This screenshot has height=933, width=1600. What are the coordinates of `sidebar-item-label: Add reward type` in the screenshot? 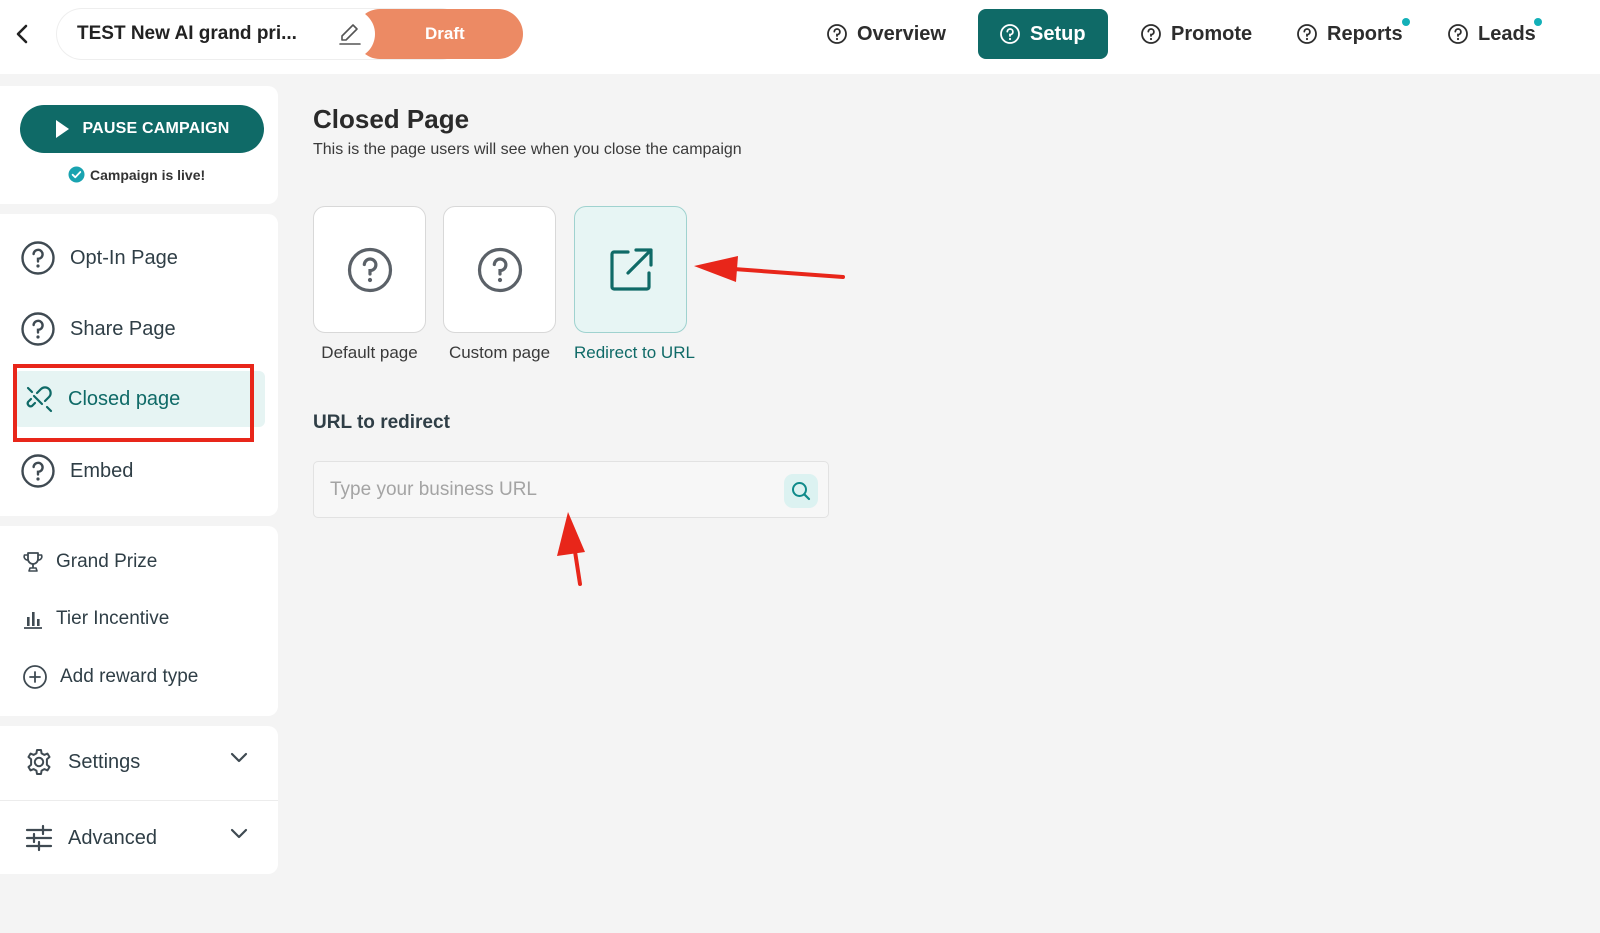 It's located at (129, 676).